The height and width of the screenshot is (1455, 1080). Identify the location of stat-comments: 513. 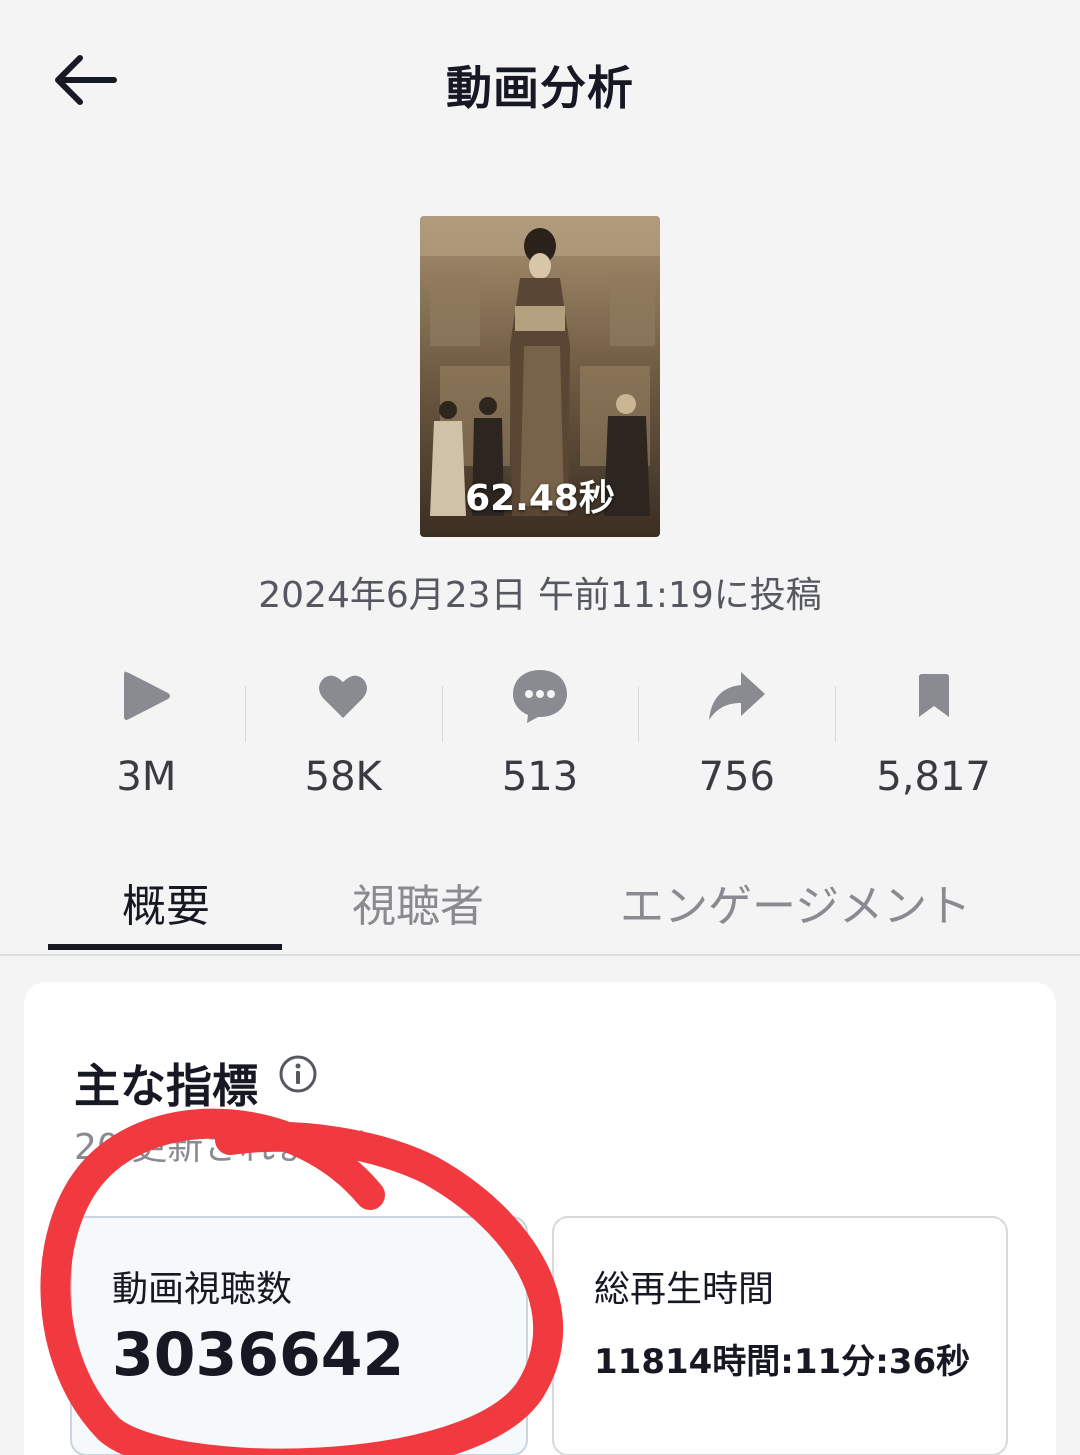
(540, 735).